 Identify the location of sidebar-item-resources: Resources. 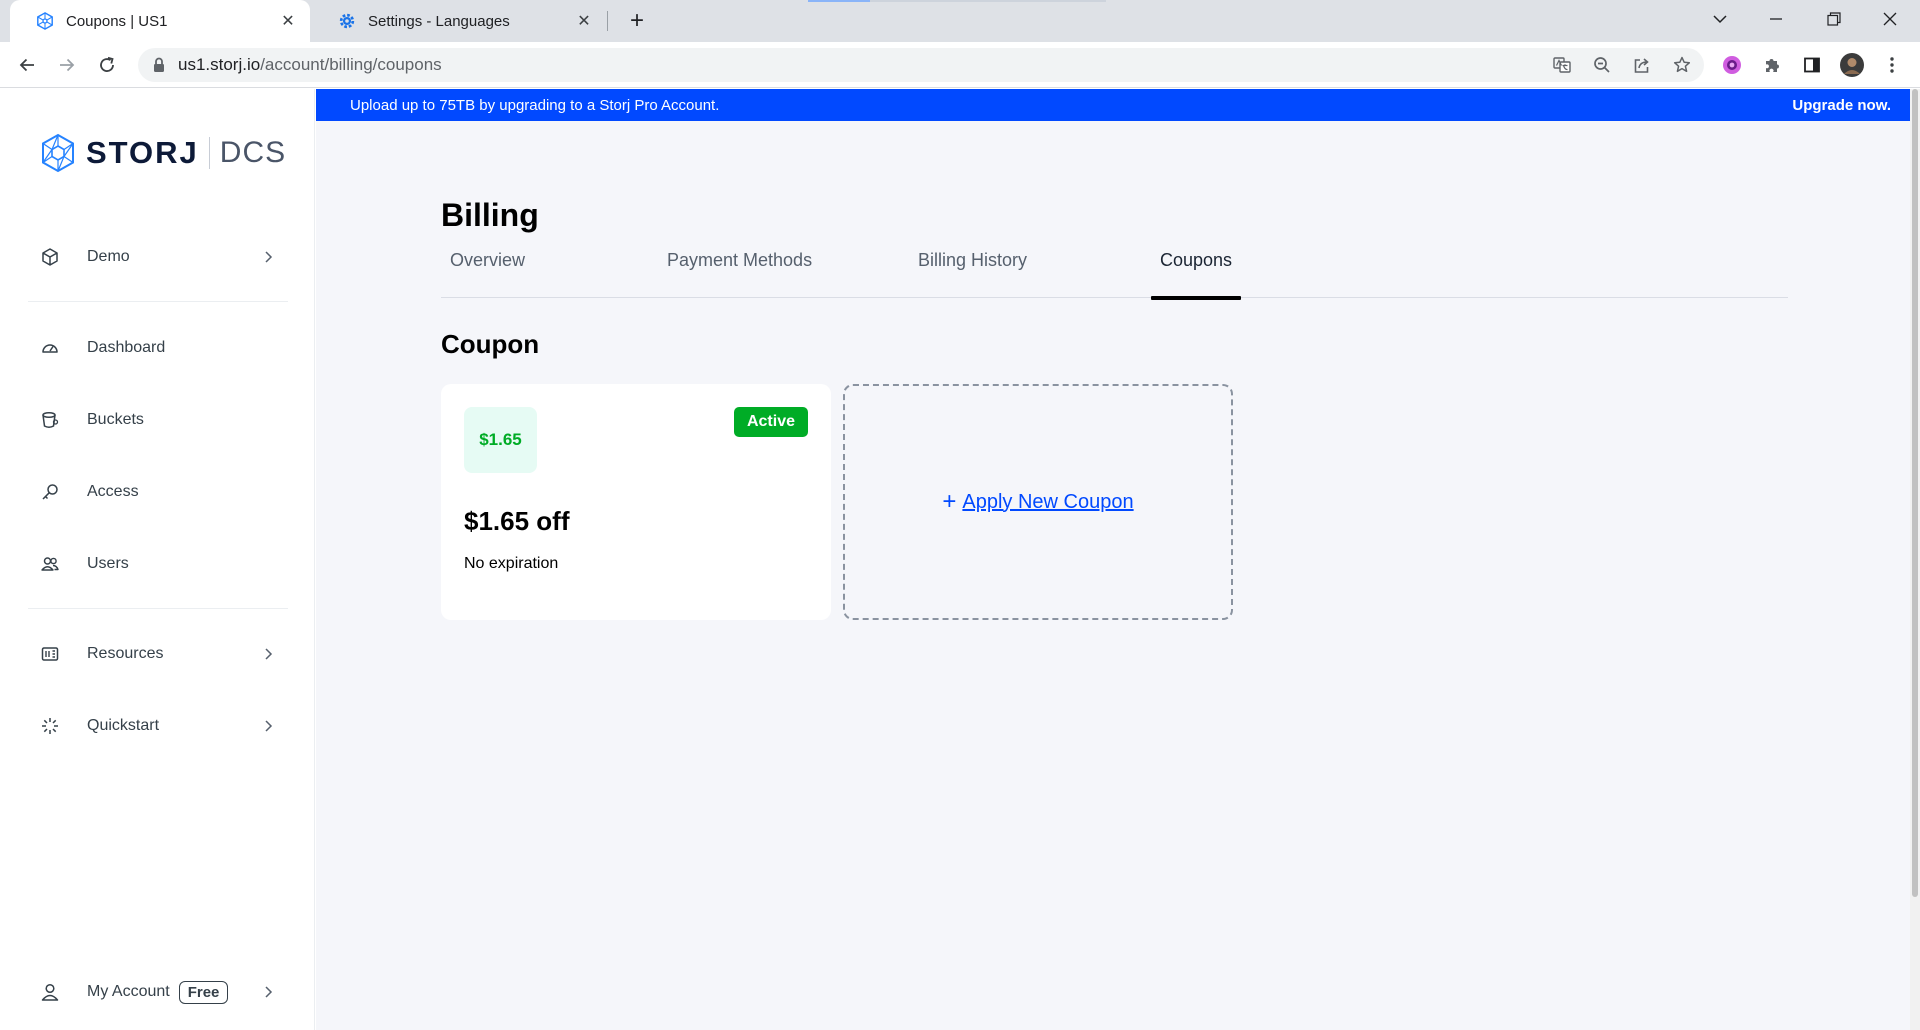
(157, 654).